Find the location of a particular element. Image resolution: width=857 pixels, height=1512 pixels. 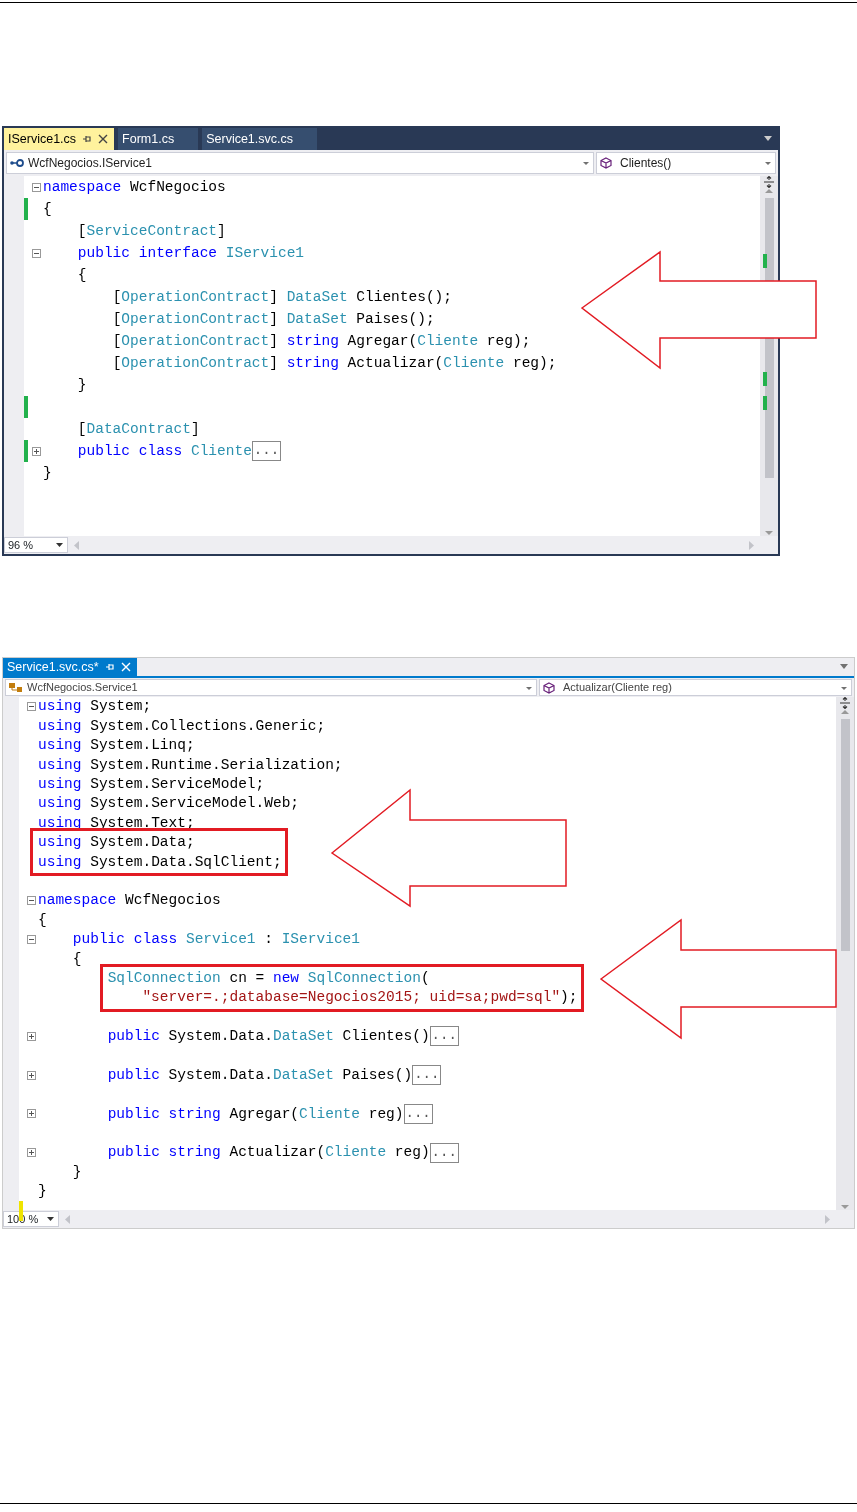

member-dropdown: Actualizar(Cliente reg) is located at coordinates (695, 687).